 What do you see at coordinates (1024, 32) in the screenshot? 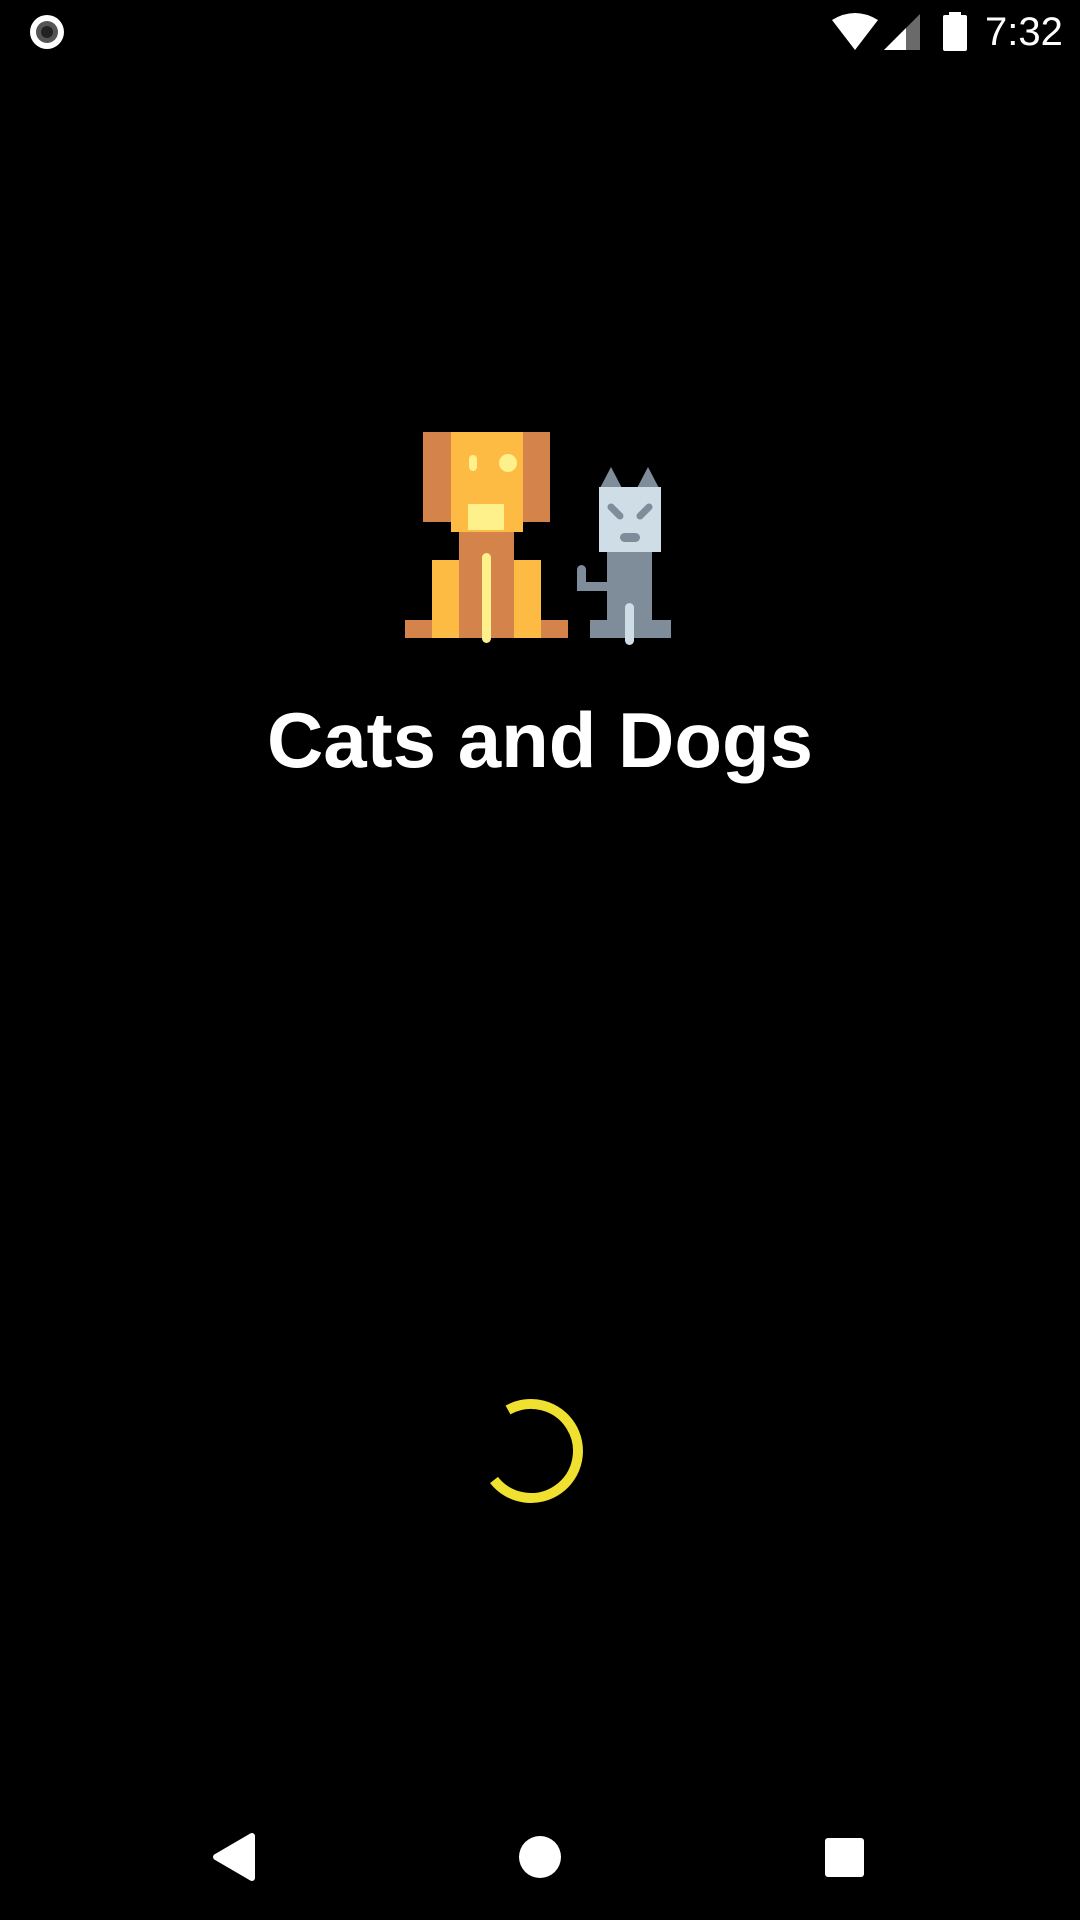
I see `status-time: 7:32` at bounding box center [1024, 32].